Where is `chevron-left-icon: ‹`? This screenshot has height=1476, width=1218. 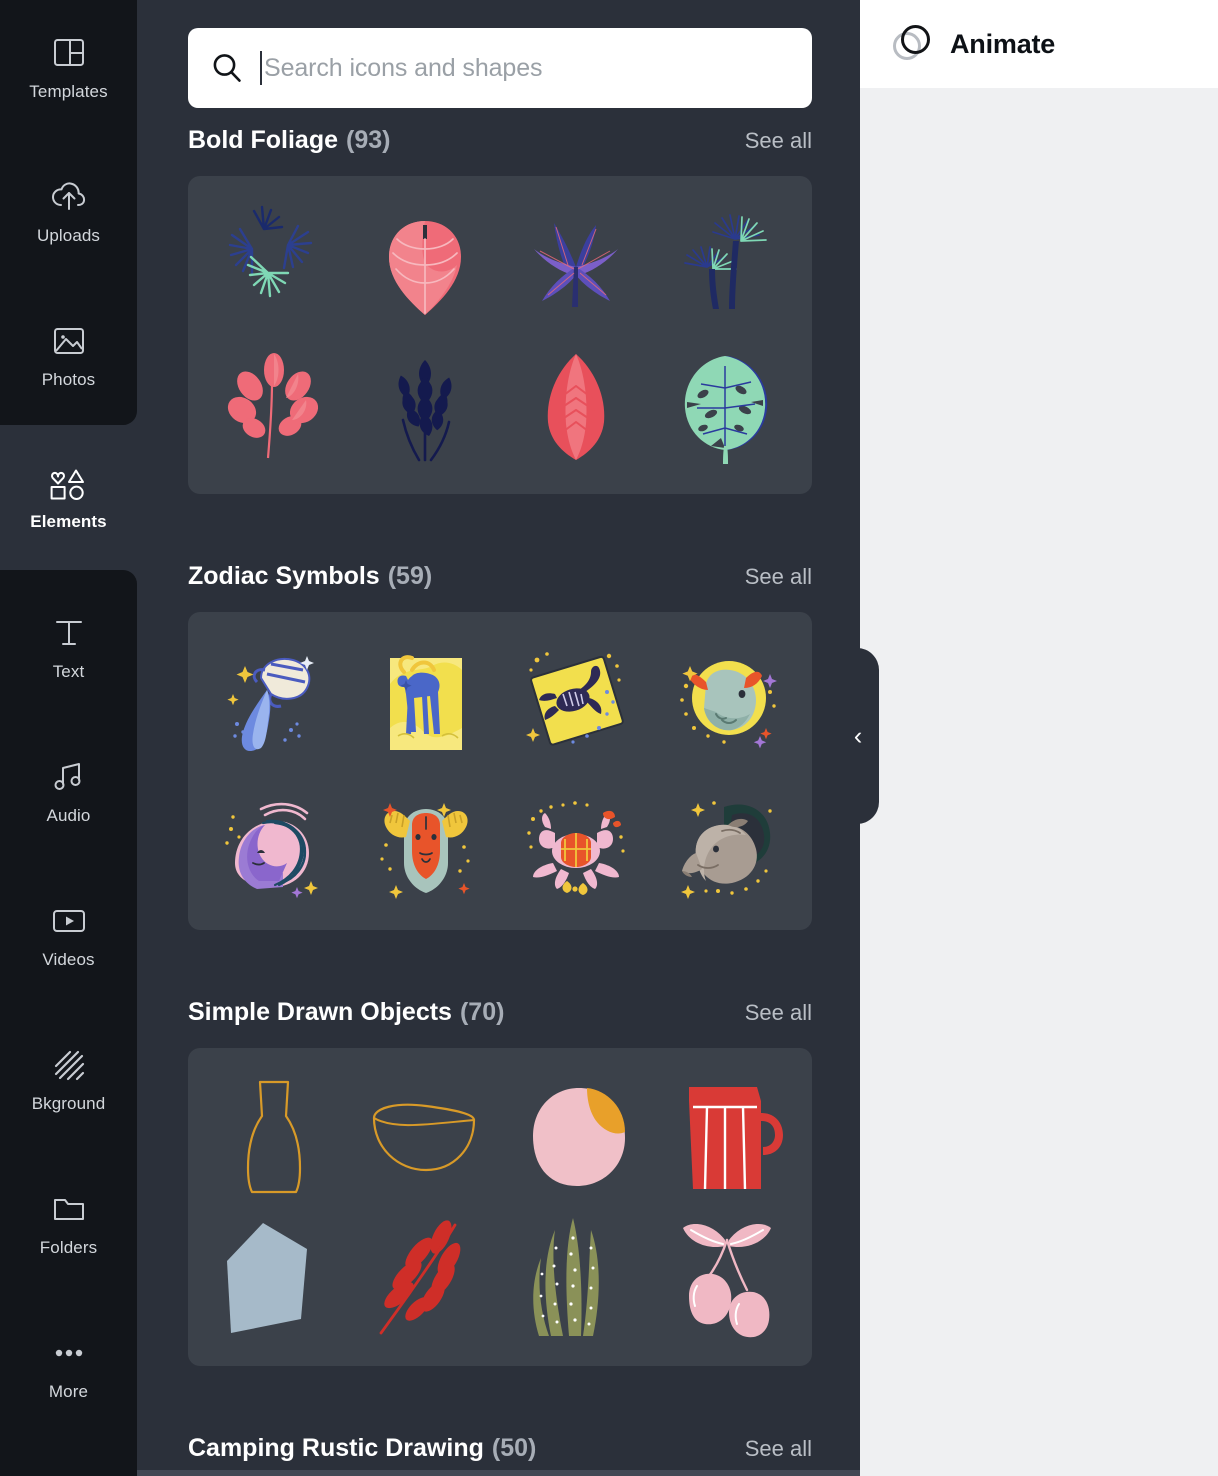
chevron-left-icon: ‹ is located at coordinates (858, 735).